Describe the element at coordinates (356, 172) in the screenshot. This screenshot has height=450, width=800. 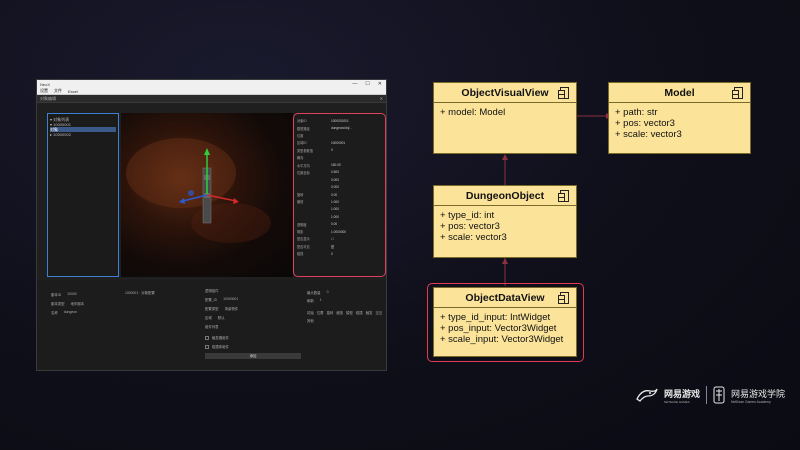
I see `property-value: 0.500` at that location.